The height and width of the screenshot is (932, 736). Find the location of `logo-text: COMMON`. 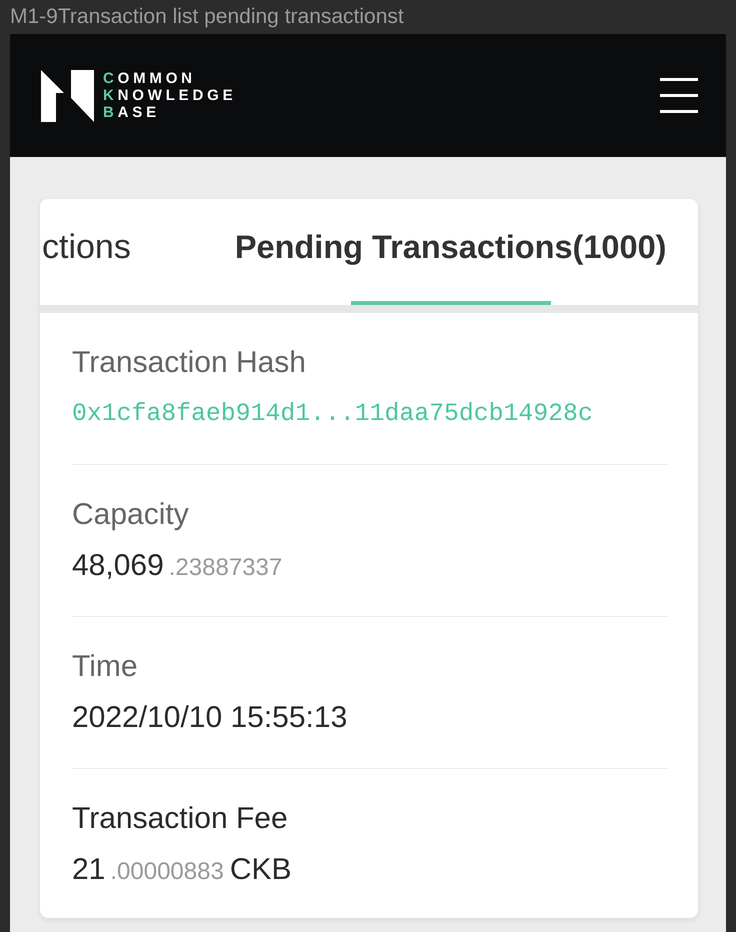

logo-text: COMMON is located at coordinates (149, 78).